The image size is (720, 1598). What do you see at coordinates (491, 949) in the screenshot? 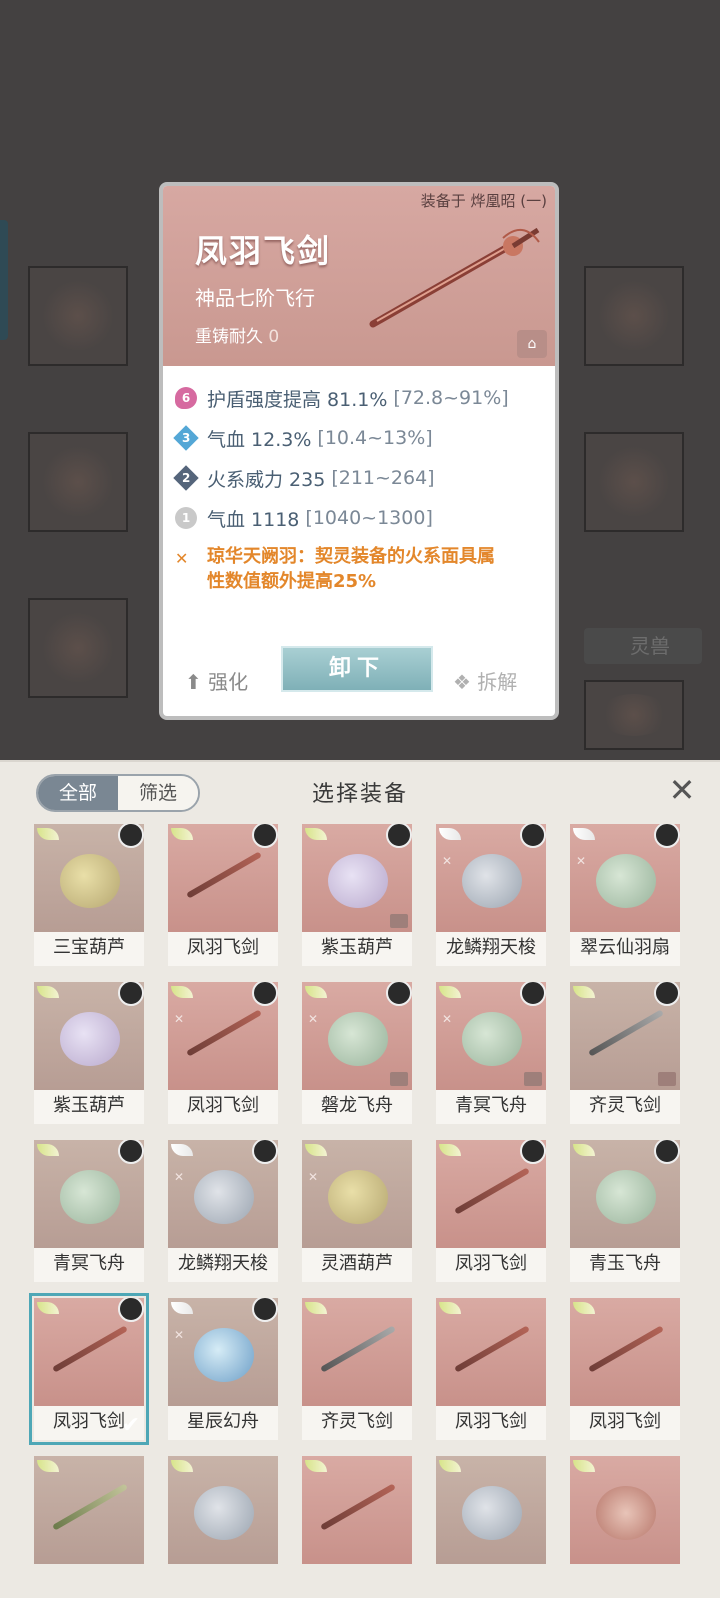
I see `item-label: 龙鳞翔天梭` at bounding box center [491, 949].